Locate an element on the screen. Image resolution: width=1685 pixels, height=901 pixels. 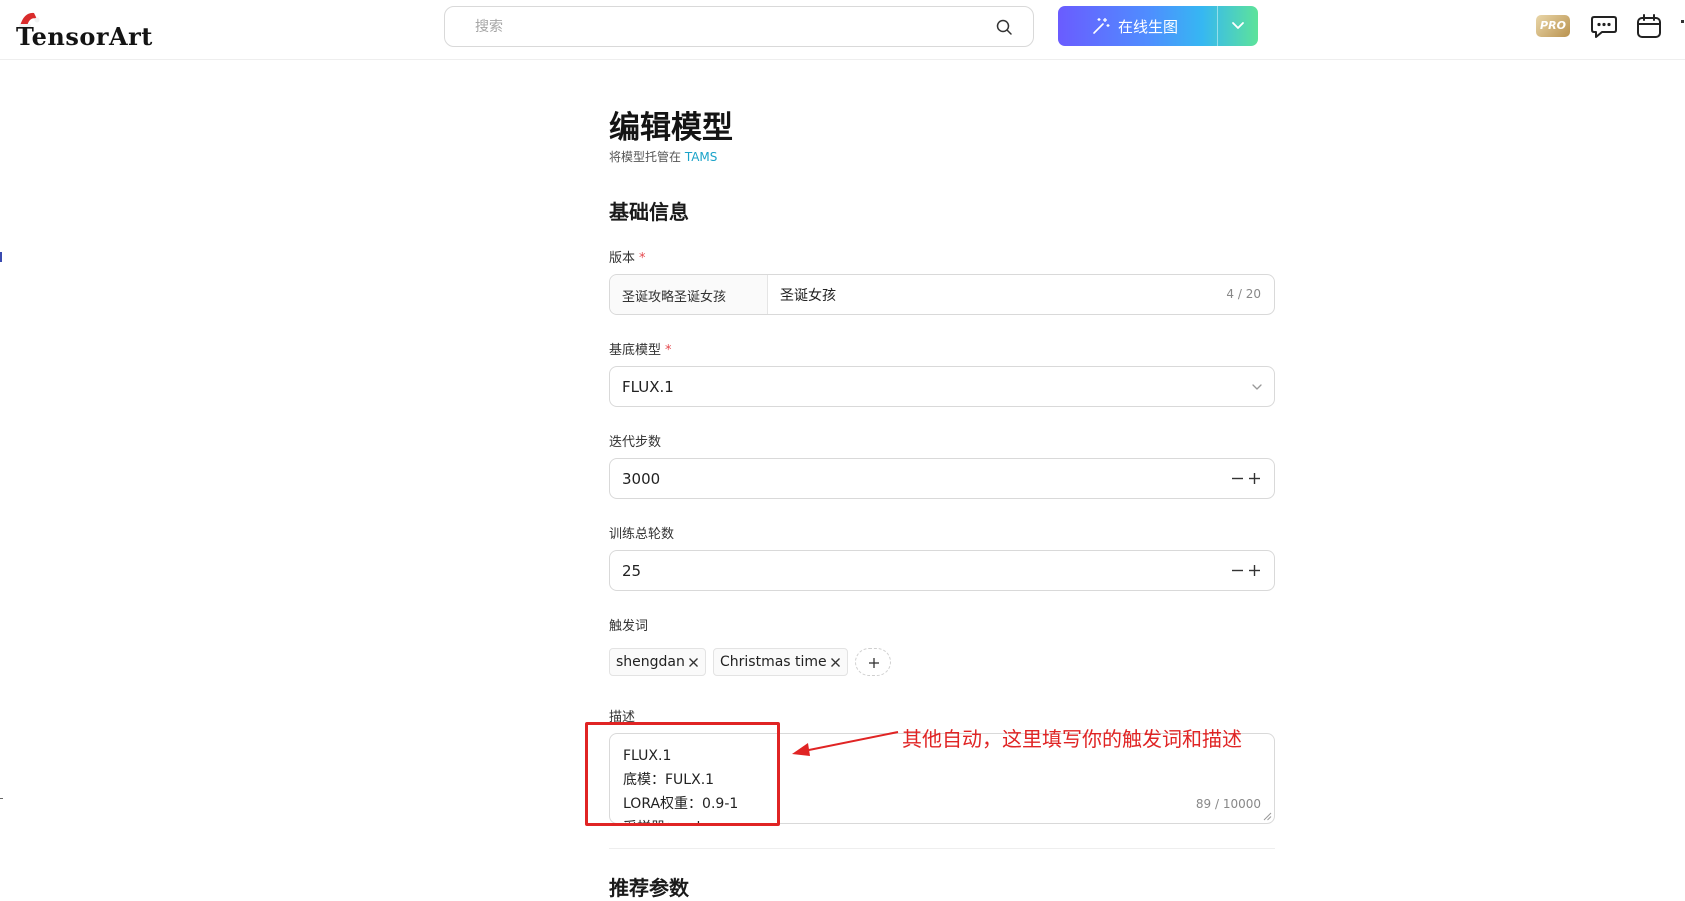
pro-badge: PRO is located at coordinates (1553, 26).